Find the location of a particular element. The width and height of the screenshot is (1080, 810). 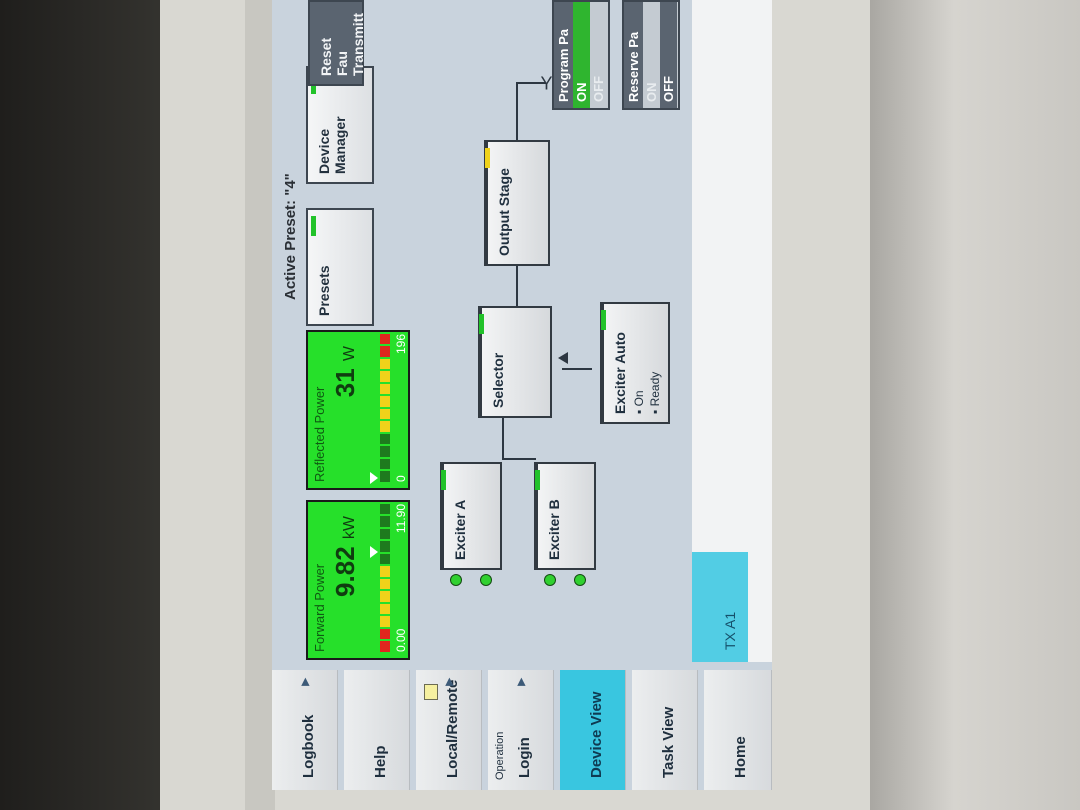

menu-item-help: Help is located at coordinates (377, 730).